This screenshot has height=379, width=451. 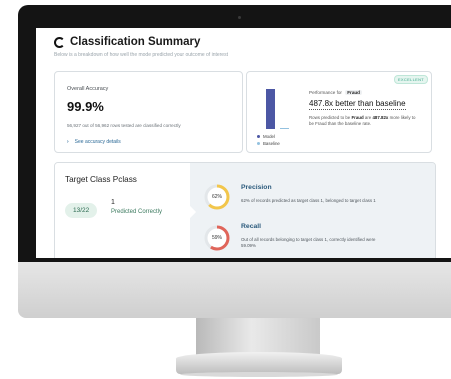 I want to click on predicted-count: 1, so click(x=113, y=202).